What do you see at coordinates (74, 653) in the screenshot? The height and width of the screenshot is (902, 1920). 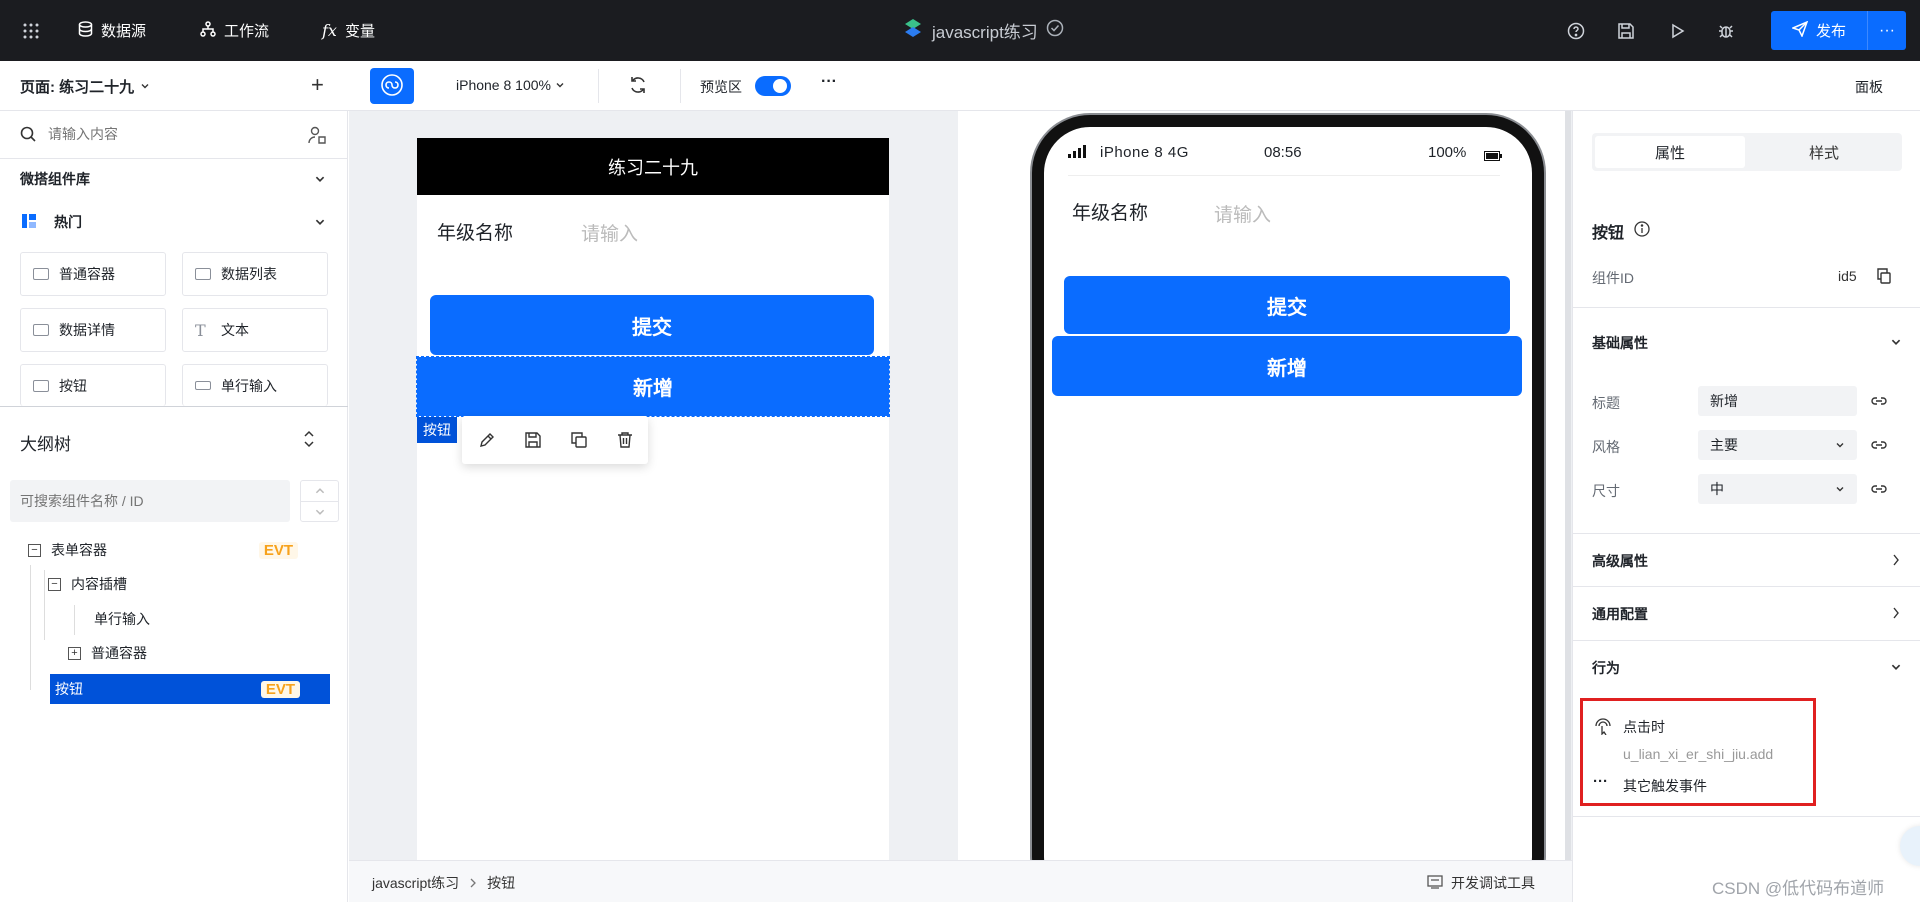 I see `expand-icon: +` at bounding box center [74, 653].